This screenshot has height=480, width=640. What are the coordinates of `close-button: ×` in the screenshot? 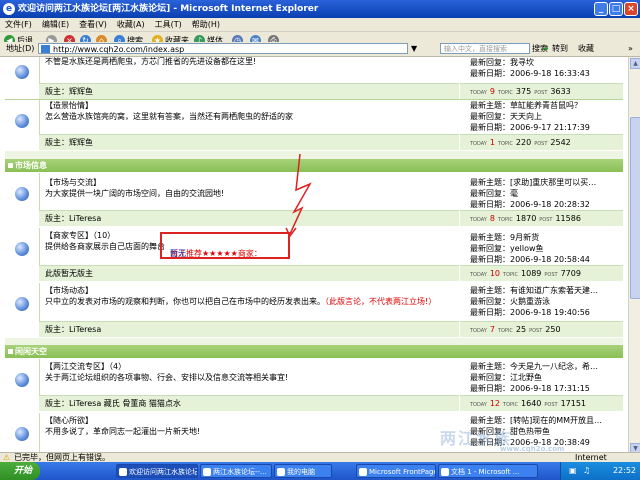 It's located at (631, 9).